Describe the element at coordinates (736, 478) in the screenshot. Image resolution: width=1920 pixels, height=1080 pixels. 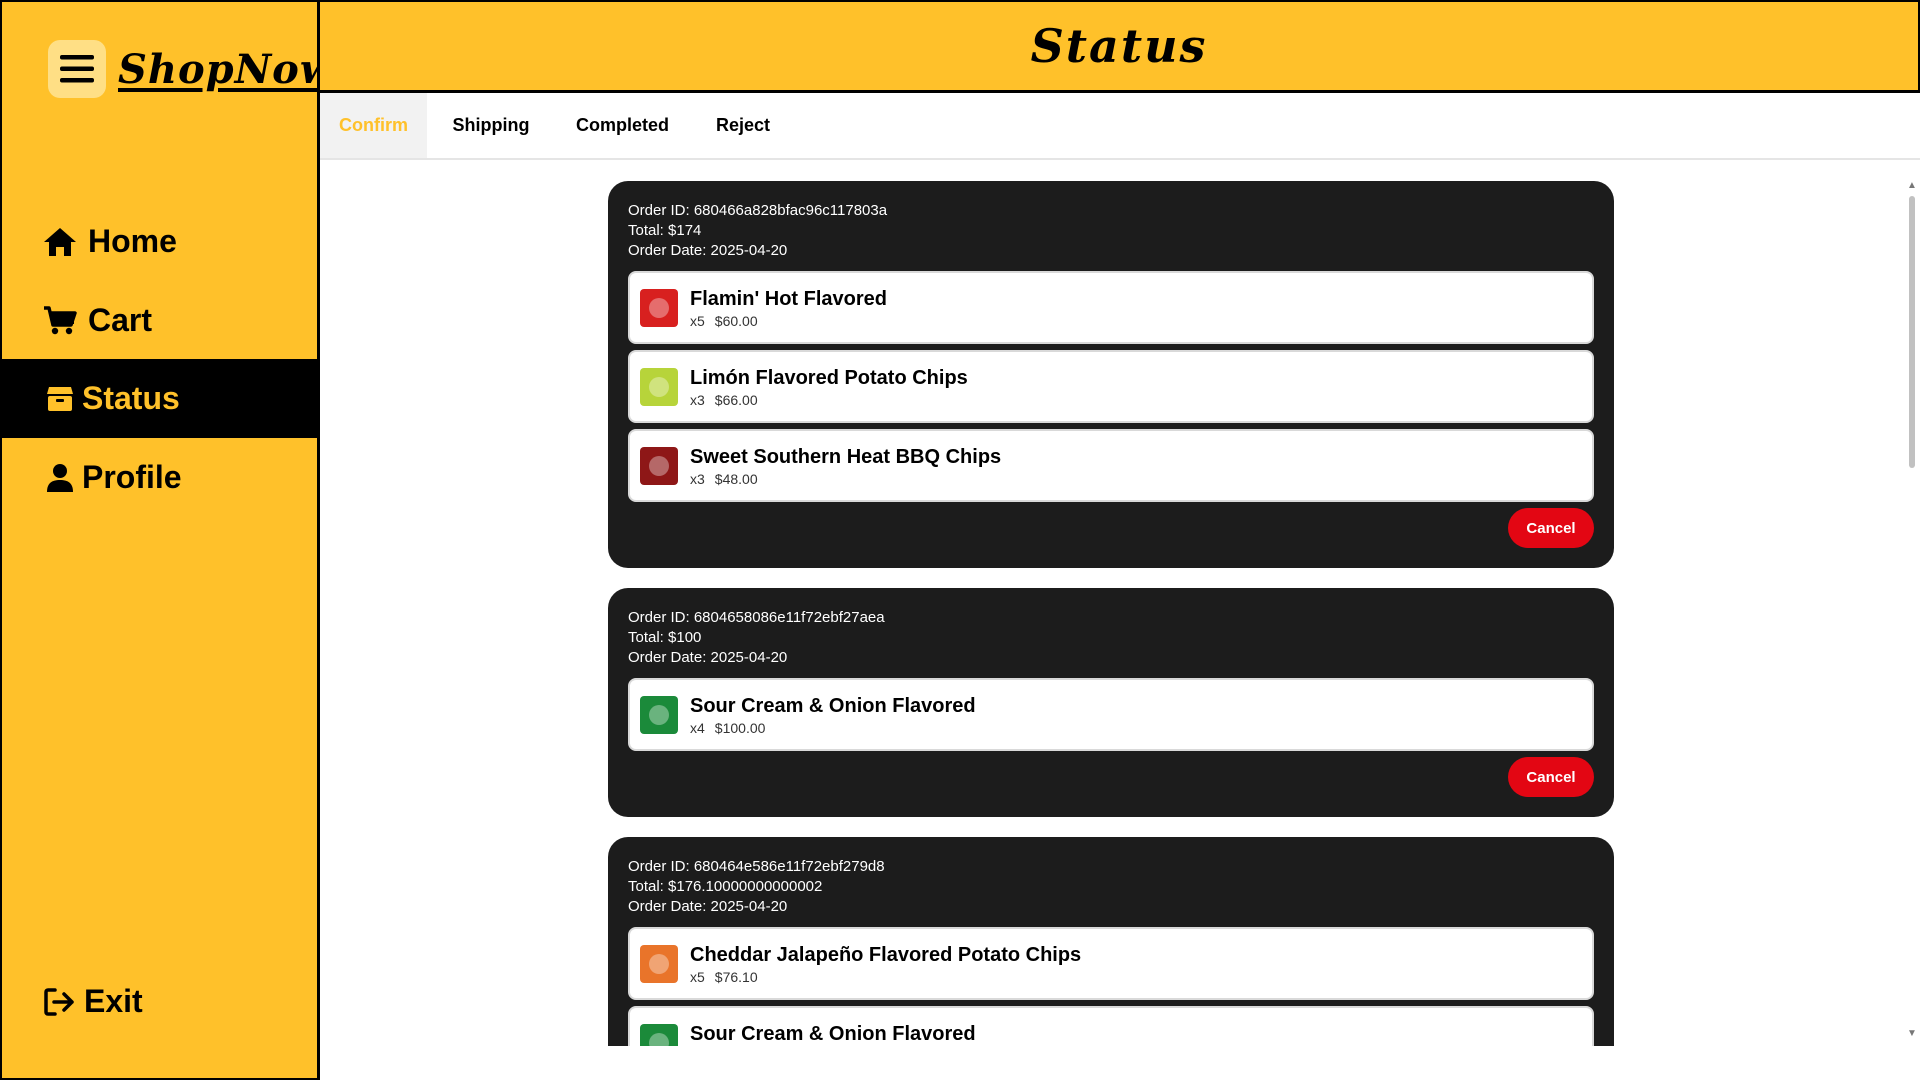
I see `item-price: $48.00` at that location.